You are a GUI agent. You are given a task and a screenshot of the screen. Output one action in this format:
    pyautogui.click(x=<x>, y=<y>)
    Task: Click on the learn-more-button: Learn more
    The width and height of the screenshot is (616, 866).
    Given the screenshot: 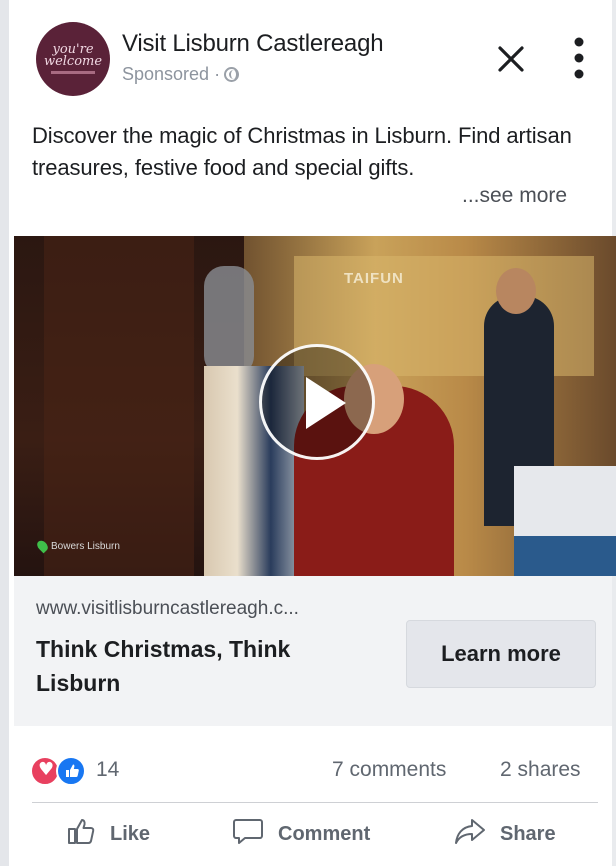 What is the action you would take?
    pyautogui.click(x=501, y=654)
    